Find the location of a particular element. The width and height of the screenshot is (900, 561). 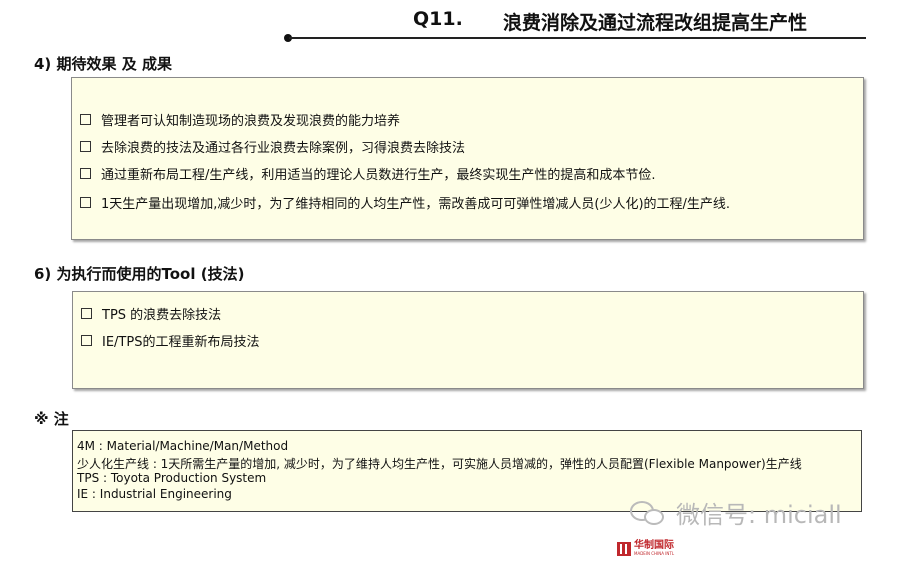

logo-subtext: MADEIN CHINA INTL is located at coordinates (654, 553).